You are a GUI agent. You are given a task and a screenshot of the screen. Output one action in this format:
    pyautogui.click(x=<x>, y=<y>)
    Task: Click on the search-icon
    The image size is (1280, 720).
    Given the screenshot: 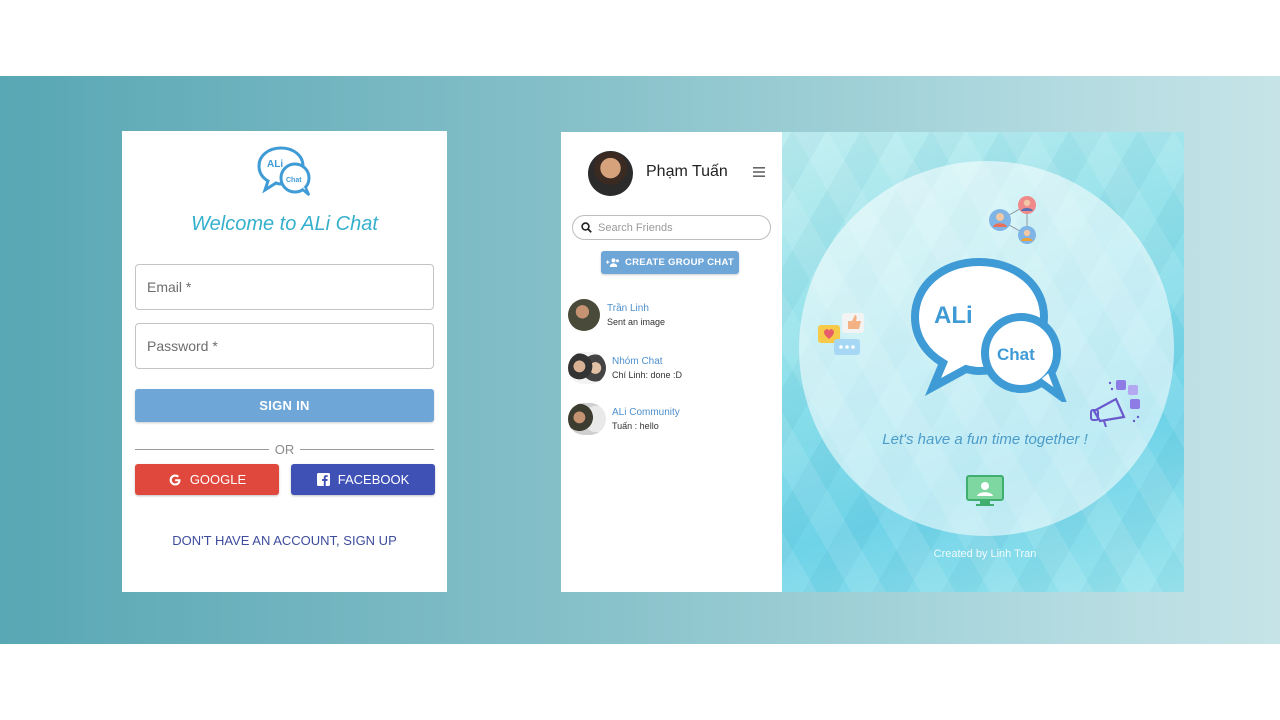 What is the action you would take?
    pyautogui.click(x=586, y=227)
    